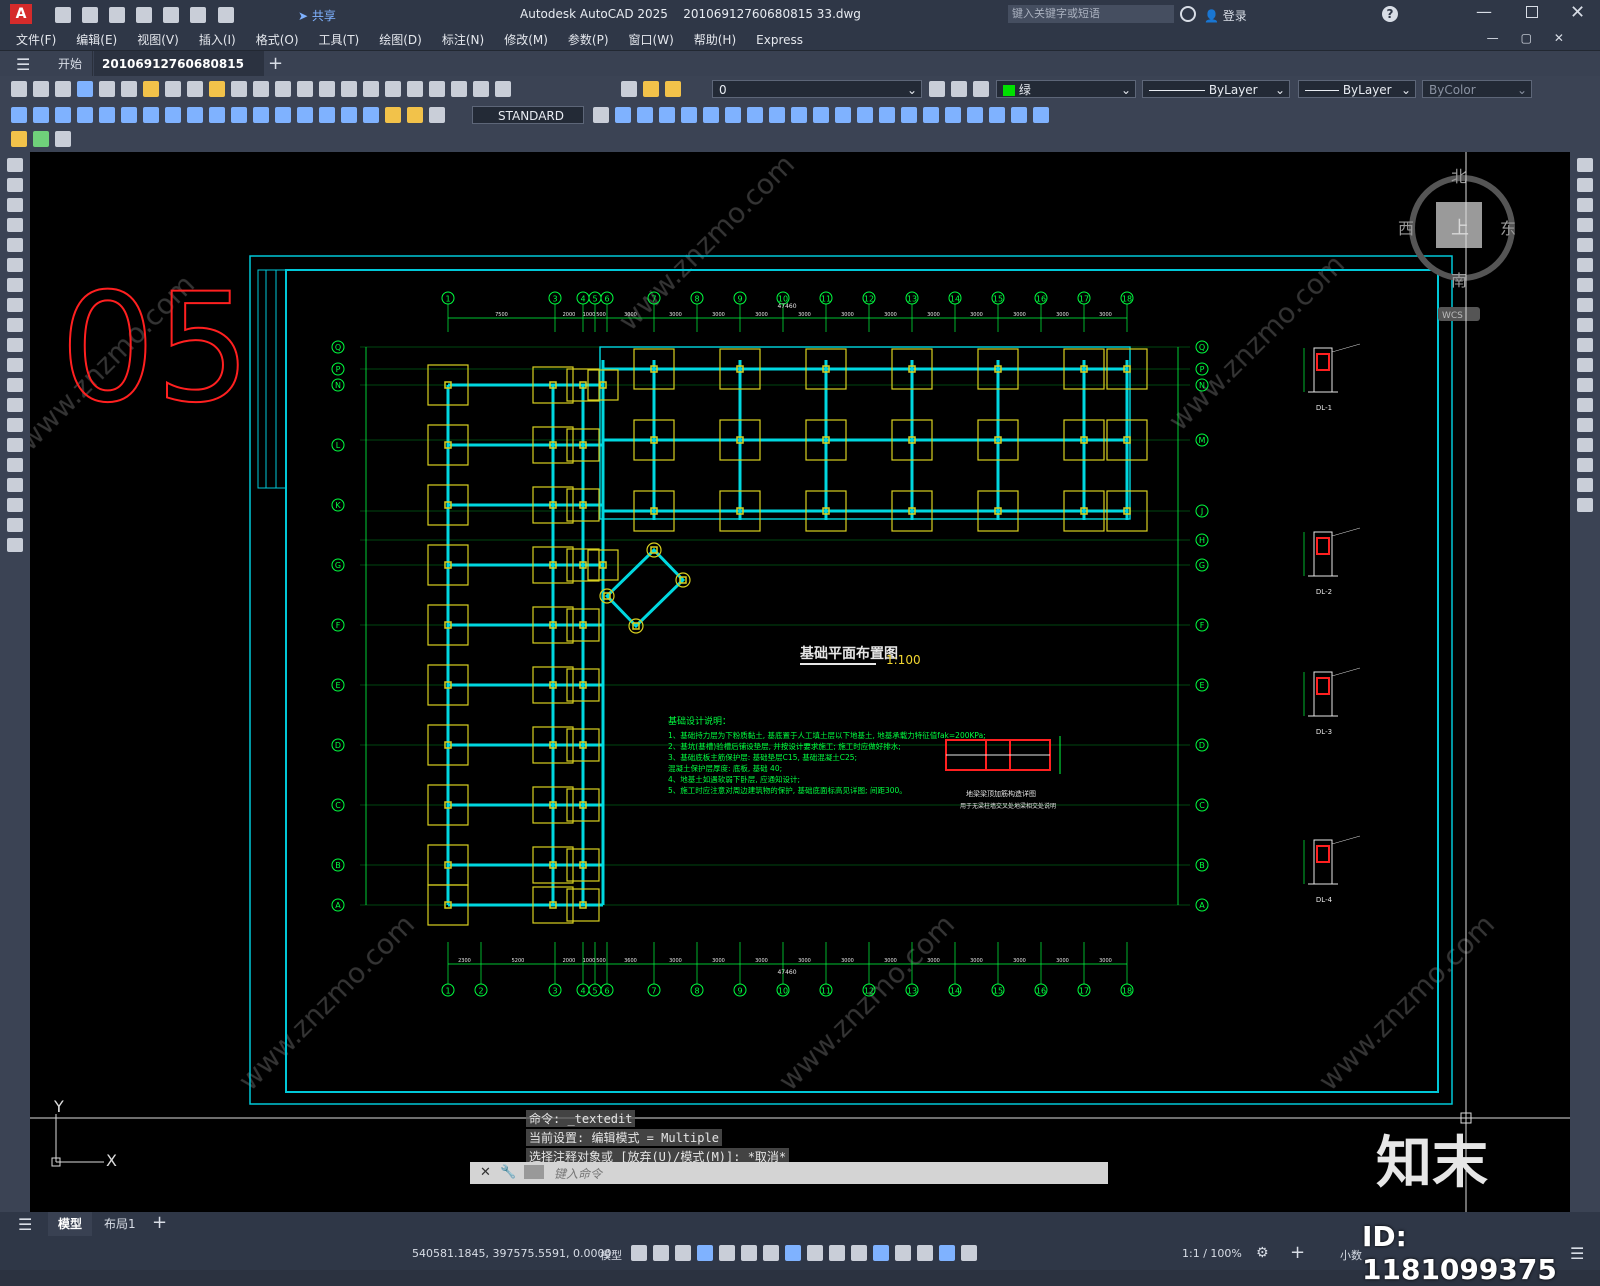 This screenshot has height=1286, width=1600. Describe the element at coordinates (981, 89) in the screenshot. I see `layer-state-icon` at that location.